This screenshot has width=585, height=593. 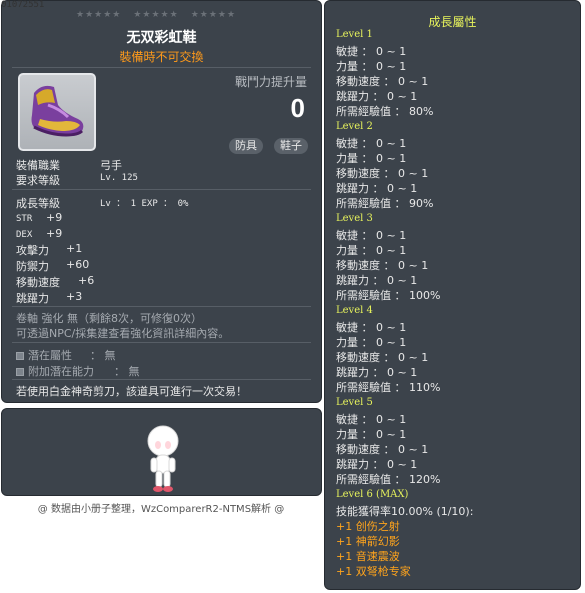 What do you see at coordinates (405, 511) in the screenshot?
I see `skill-rate-line: 技能獲得率10.00% (1/10):` at bounding box center [405, 511].